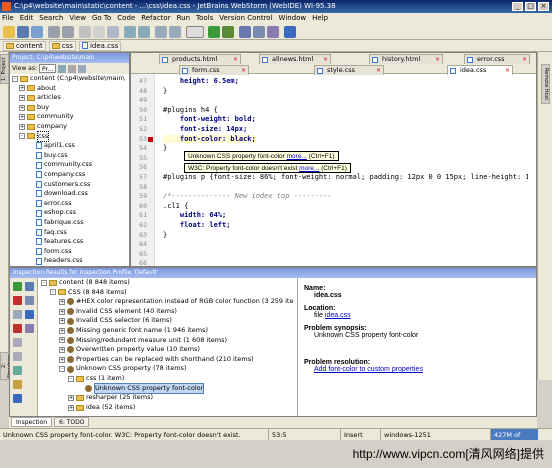 The height and width of the screenshot is (468, 552). What do you see at coordinates (497, 59) in the screenshot?
I see `tab-error-css: error.css ×` at bounding box center [497, 59].